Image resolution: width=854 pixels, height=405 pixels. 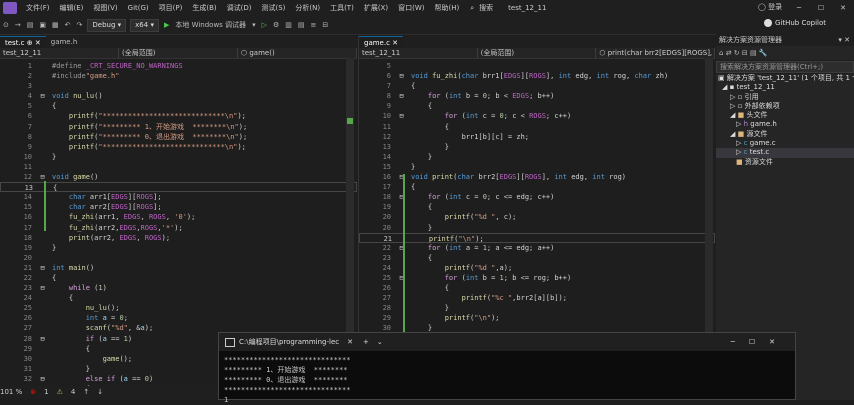 What do you see at coordinates (72, 8) in the screenshot?
I see `menu-edit: 编辑(E)` at bounding box center [72, 8].